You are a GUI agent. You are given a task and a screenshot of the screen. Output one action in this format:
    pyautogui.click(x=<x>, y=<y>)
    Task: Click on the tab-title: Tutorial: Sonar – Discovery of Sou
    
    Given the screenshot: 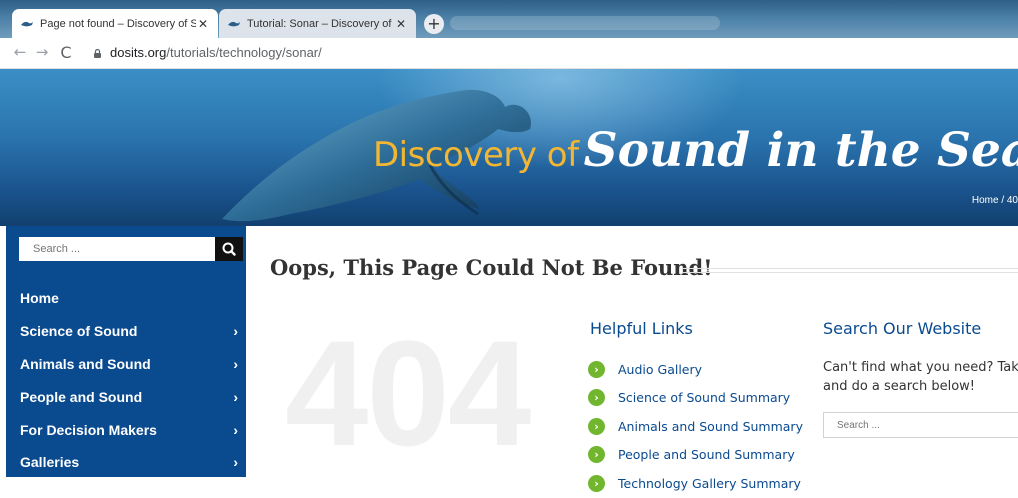 What is the action you would take?
    pyautogui.click(x=320, y=23)
    